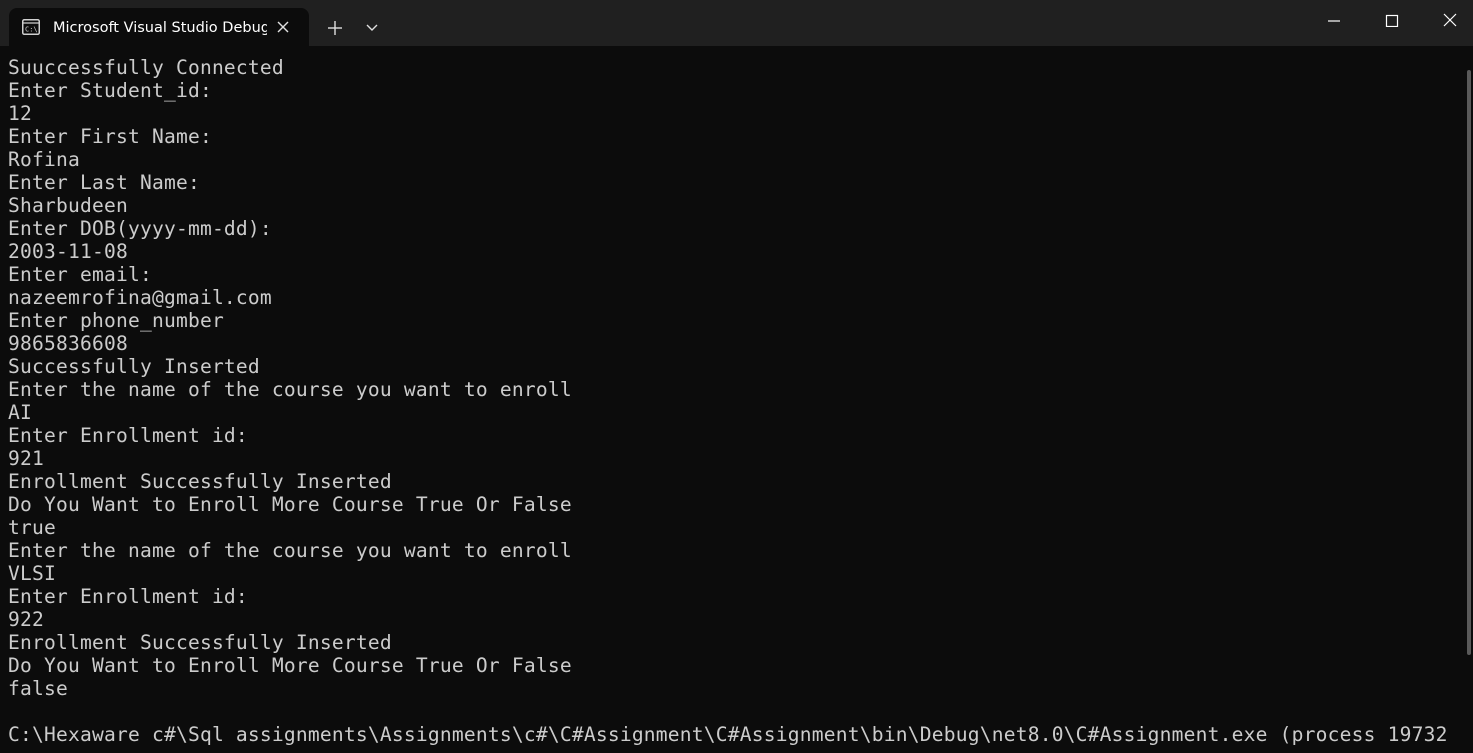 Image resolution: width=1473 pixels, height=753 pixels. What do you see at coordinates (26, 619) in the screenshot?
I see `console-line: 922` at bounding box center [26, 619].